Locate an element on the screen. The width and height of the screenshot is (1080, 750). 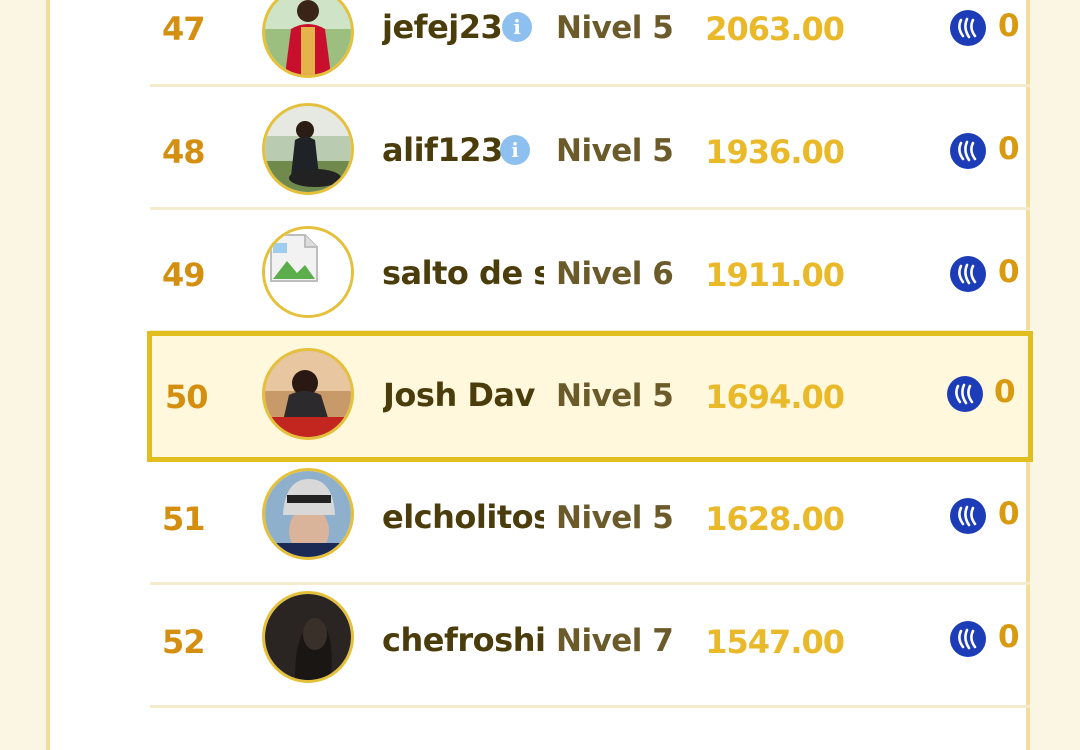
rank-number: 49 is located at coordinates (184, 275).